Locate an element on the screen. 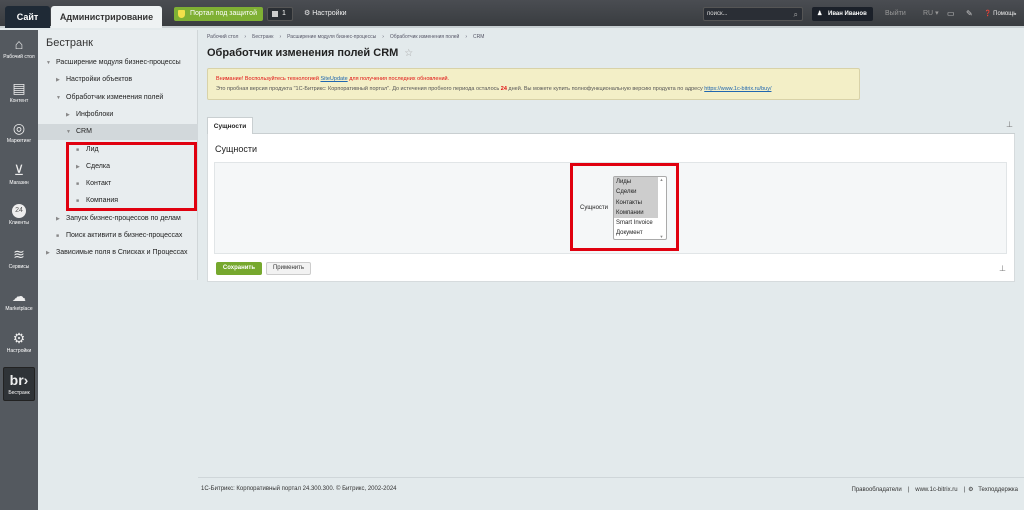 Image resolution: width=1024 pixels, height=510 pixels. tab-entities: Сущности is located at coordinates (230, 125).